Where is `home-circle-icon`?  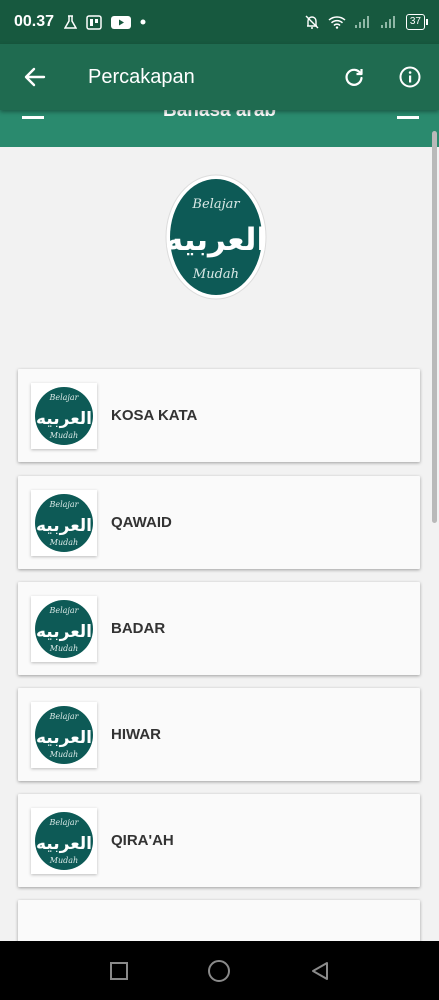
home-circle-icon is located at coordinates (219, 971).